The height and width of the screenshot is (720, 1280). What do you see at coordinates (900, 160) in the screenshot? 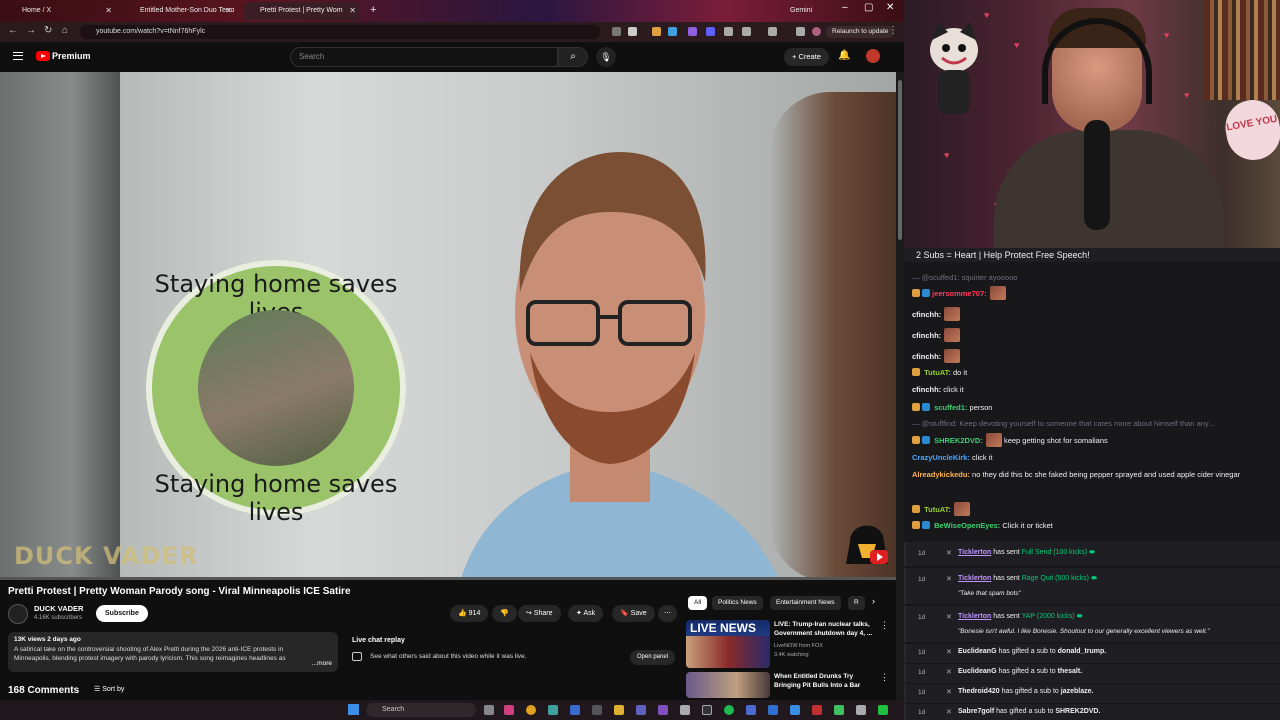
I see `scrollbar-thumb` at bounding box center [900, 160].